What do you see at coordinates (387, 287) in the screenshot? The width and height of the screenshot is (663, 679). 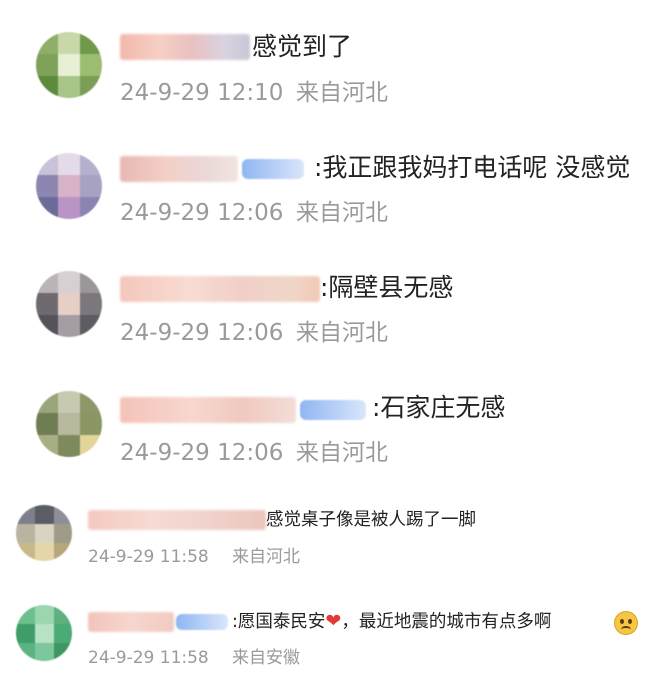 I see `comment-text: :隔壁县无感` at bounding box center [387, 287].